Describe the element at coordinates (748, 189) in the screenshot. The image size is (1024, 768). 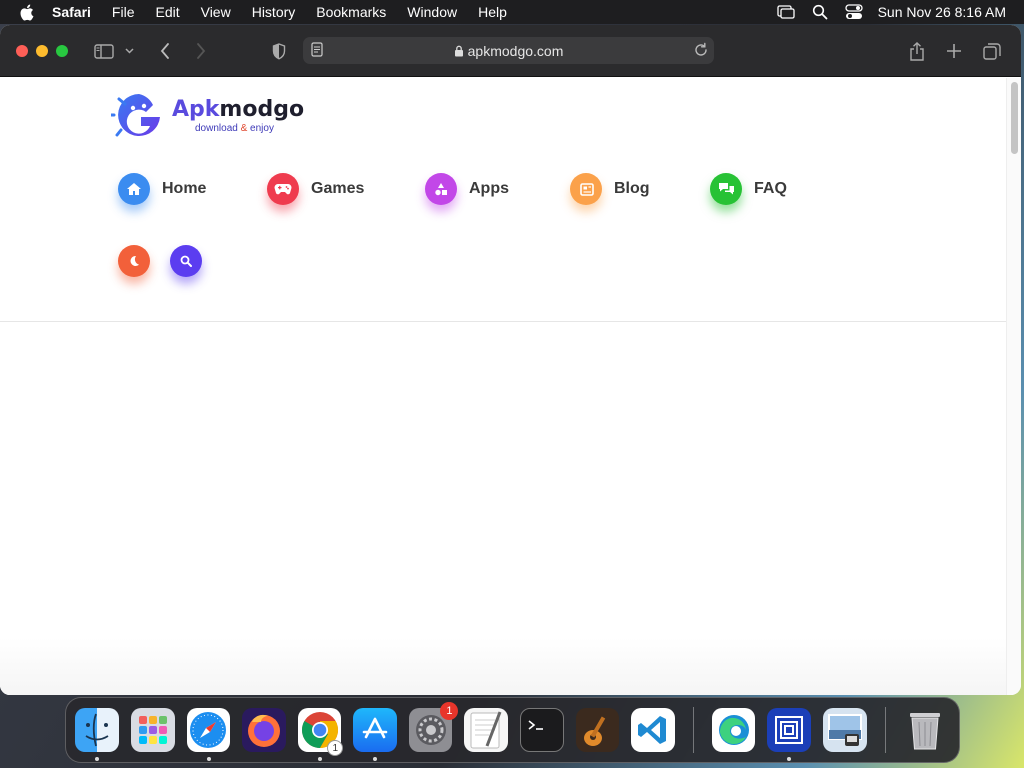
I see `nav-faq: FAQ` at that location.